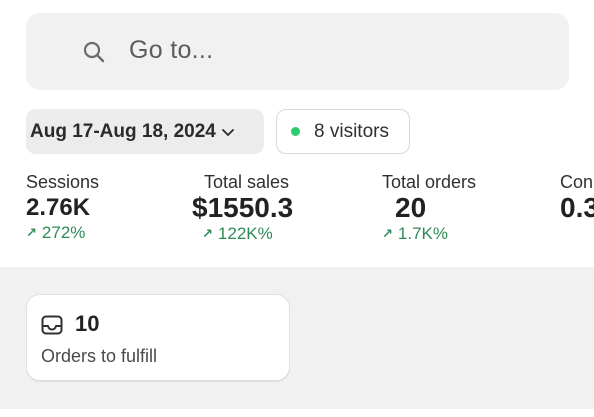 Image resolution: width=594 pixels, height=417 pixels. I want to click on metric-total-orders: Total orders 20 ↗ 1.7K%, so click(429, 208).